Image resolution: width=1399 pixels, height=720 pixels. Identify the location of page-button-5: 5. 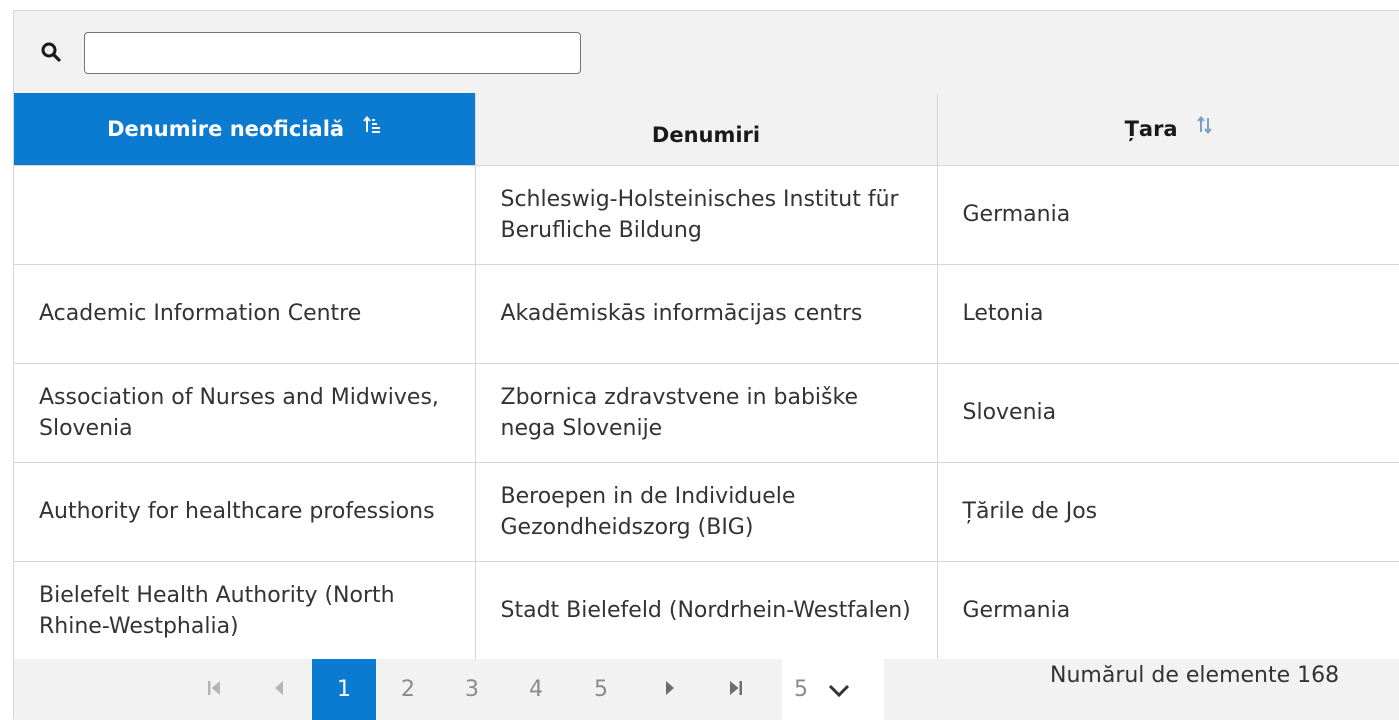
(601, 689).